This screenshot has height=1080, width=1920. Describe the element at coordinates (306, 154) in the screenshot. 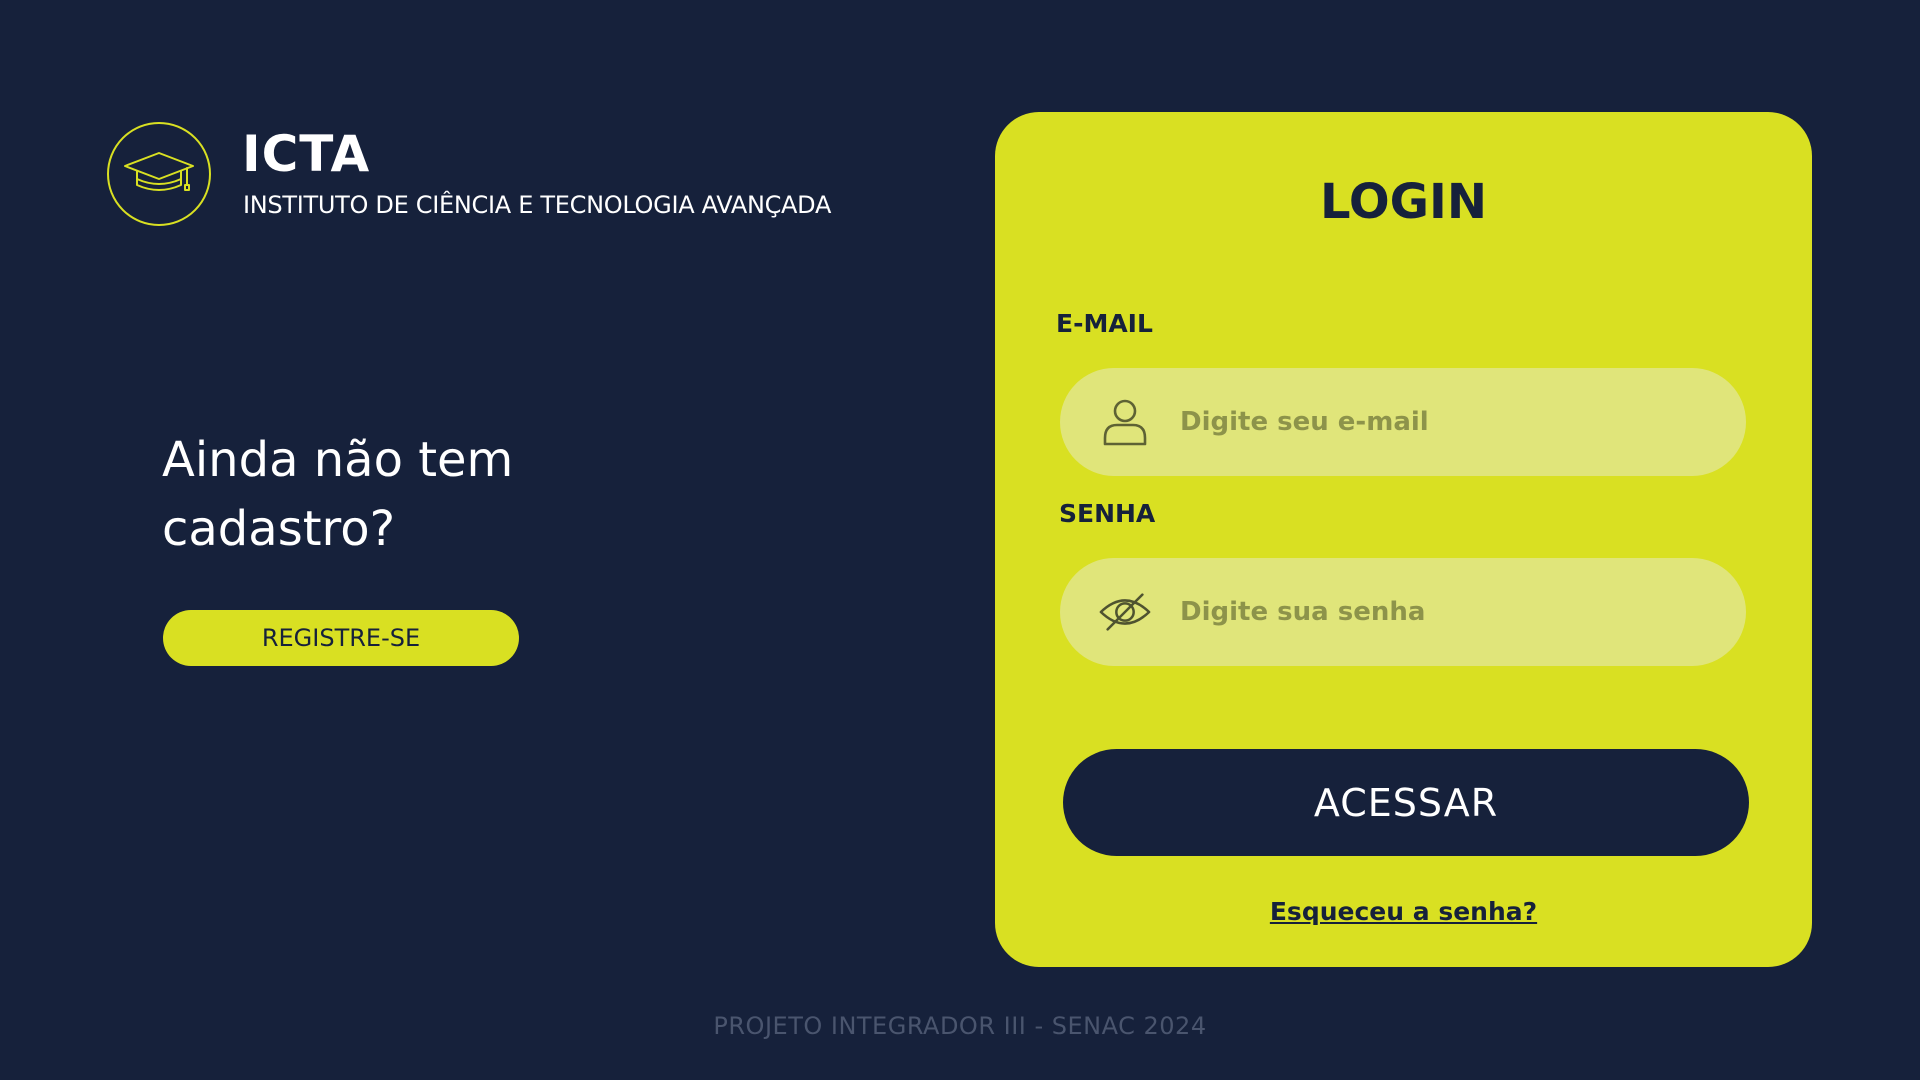

I see `brand-name: ICTA` at that location.